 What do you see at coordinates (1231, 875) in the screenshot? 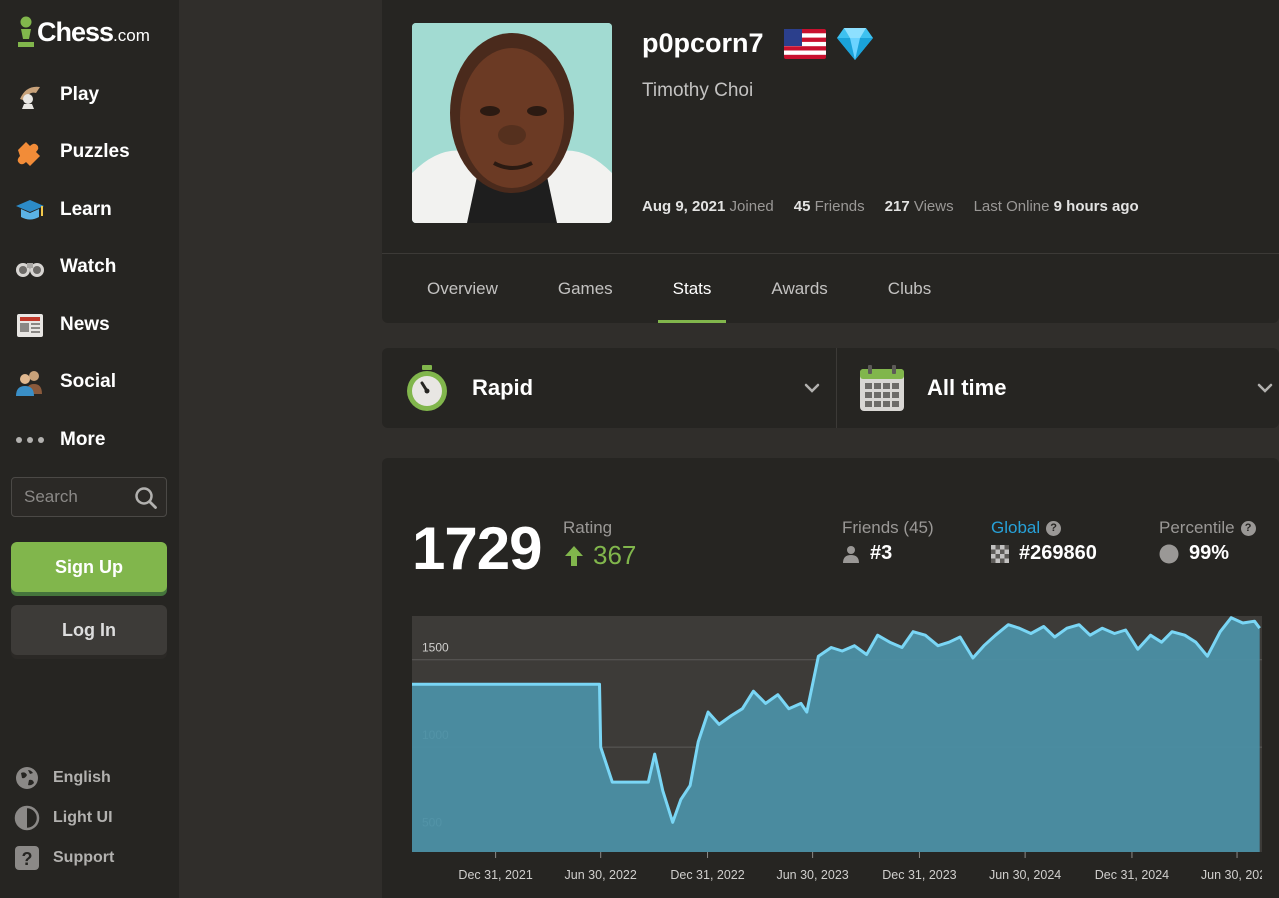
I see `chart-x-tick-label: Jun 30, 2025` at bounding box center [1231, 875].